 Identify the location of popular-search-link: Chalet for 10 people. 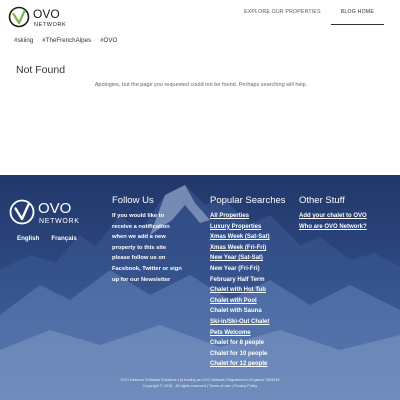
(253, 354).